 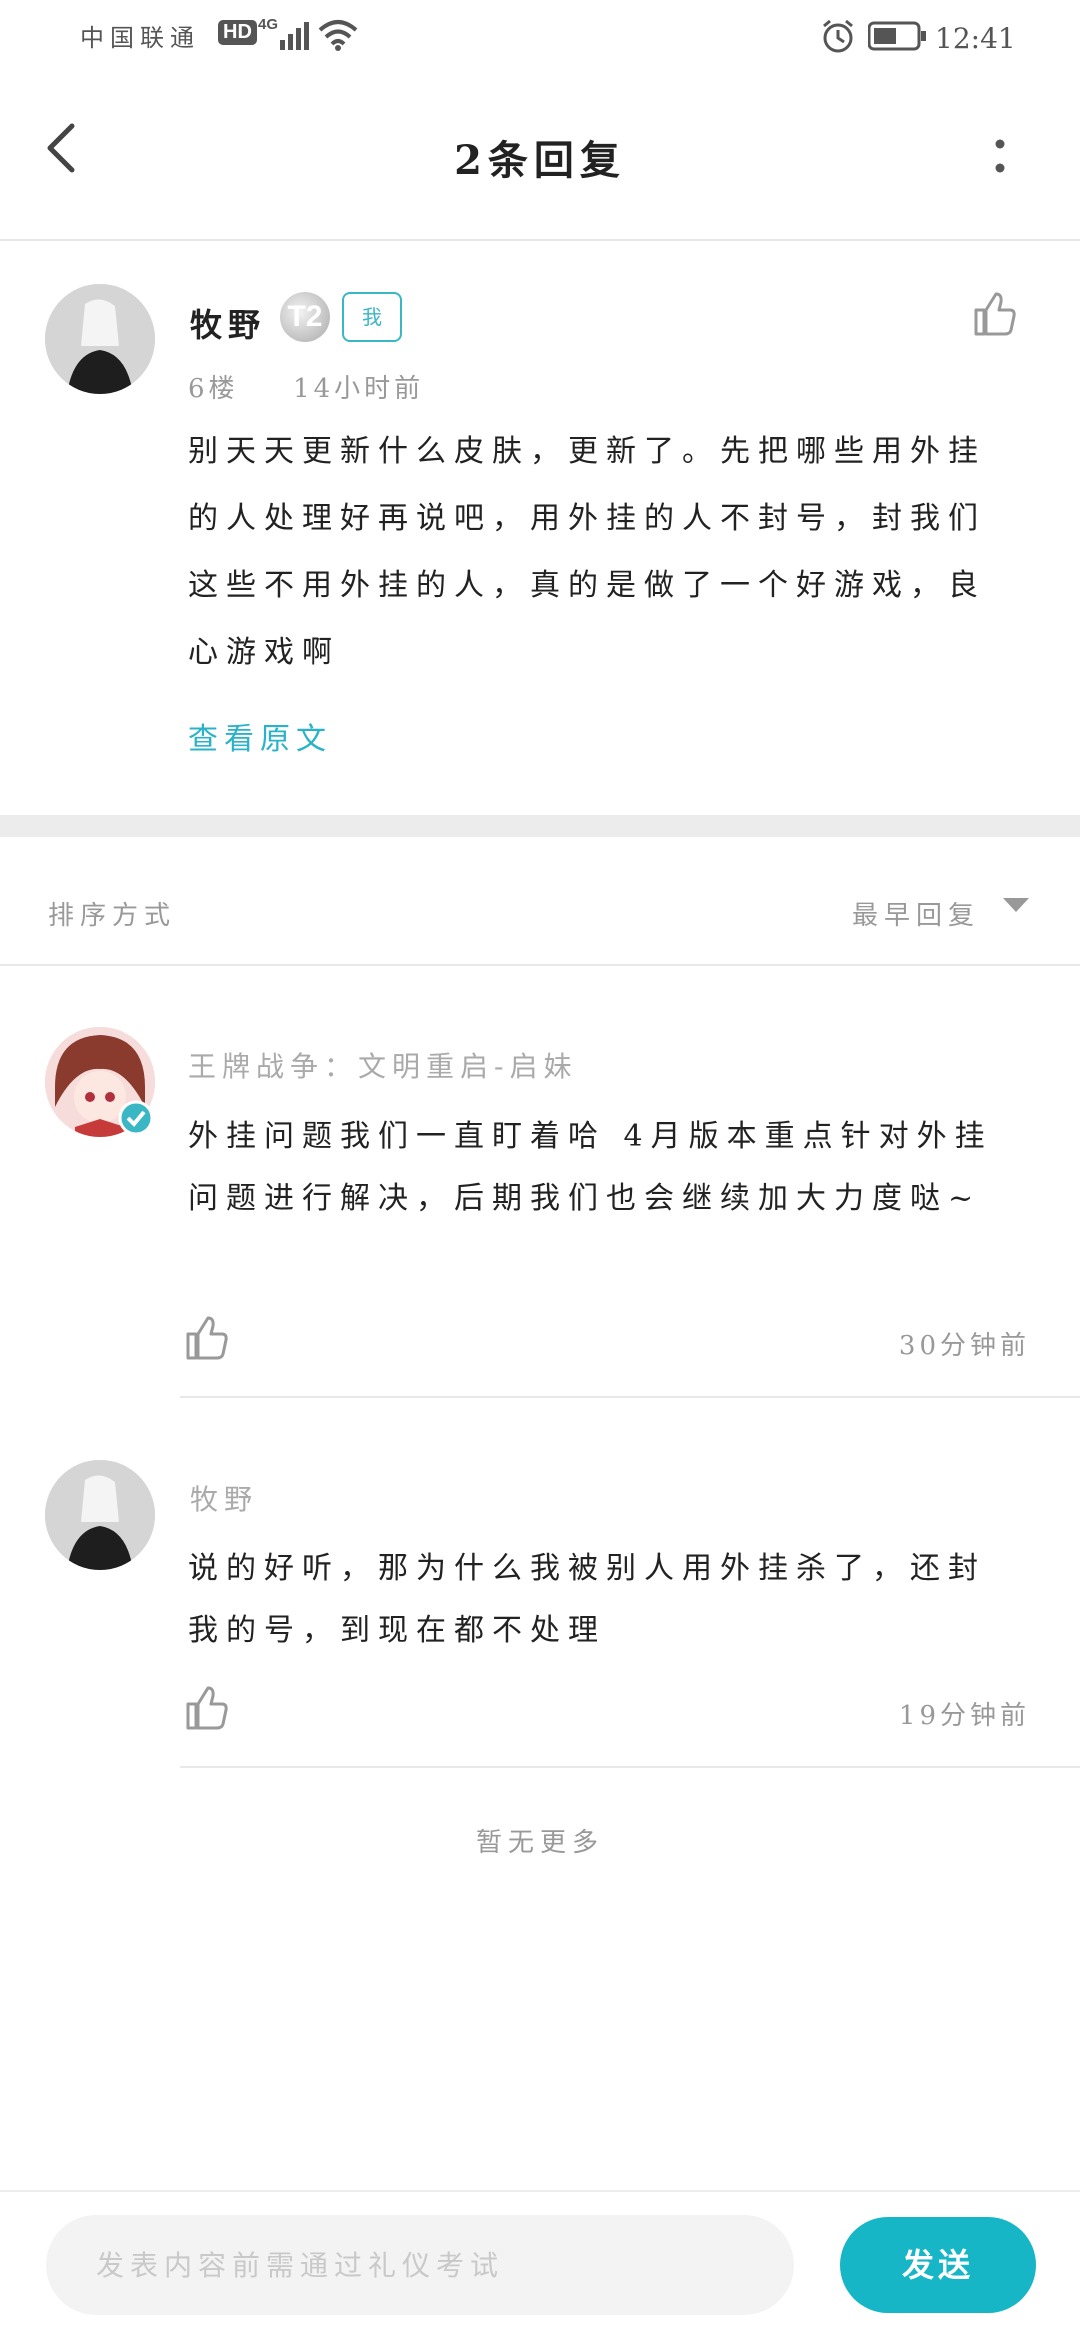 What do you see at coordinates (938, 2265) in the screenshot?
I see `send-button: 发送` at bounding box center [938, 2265].